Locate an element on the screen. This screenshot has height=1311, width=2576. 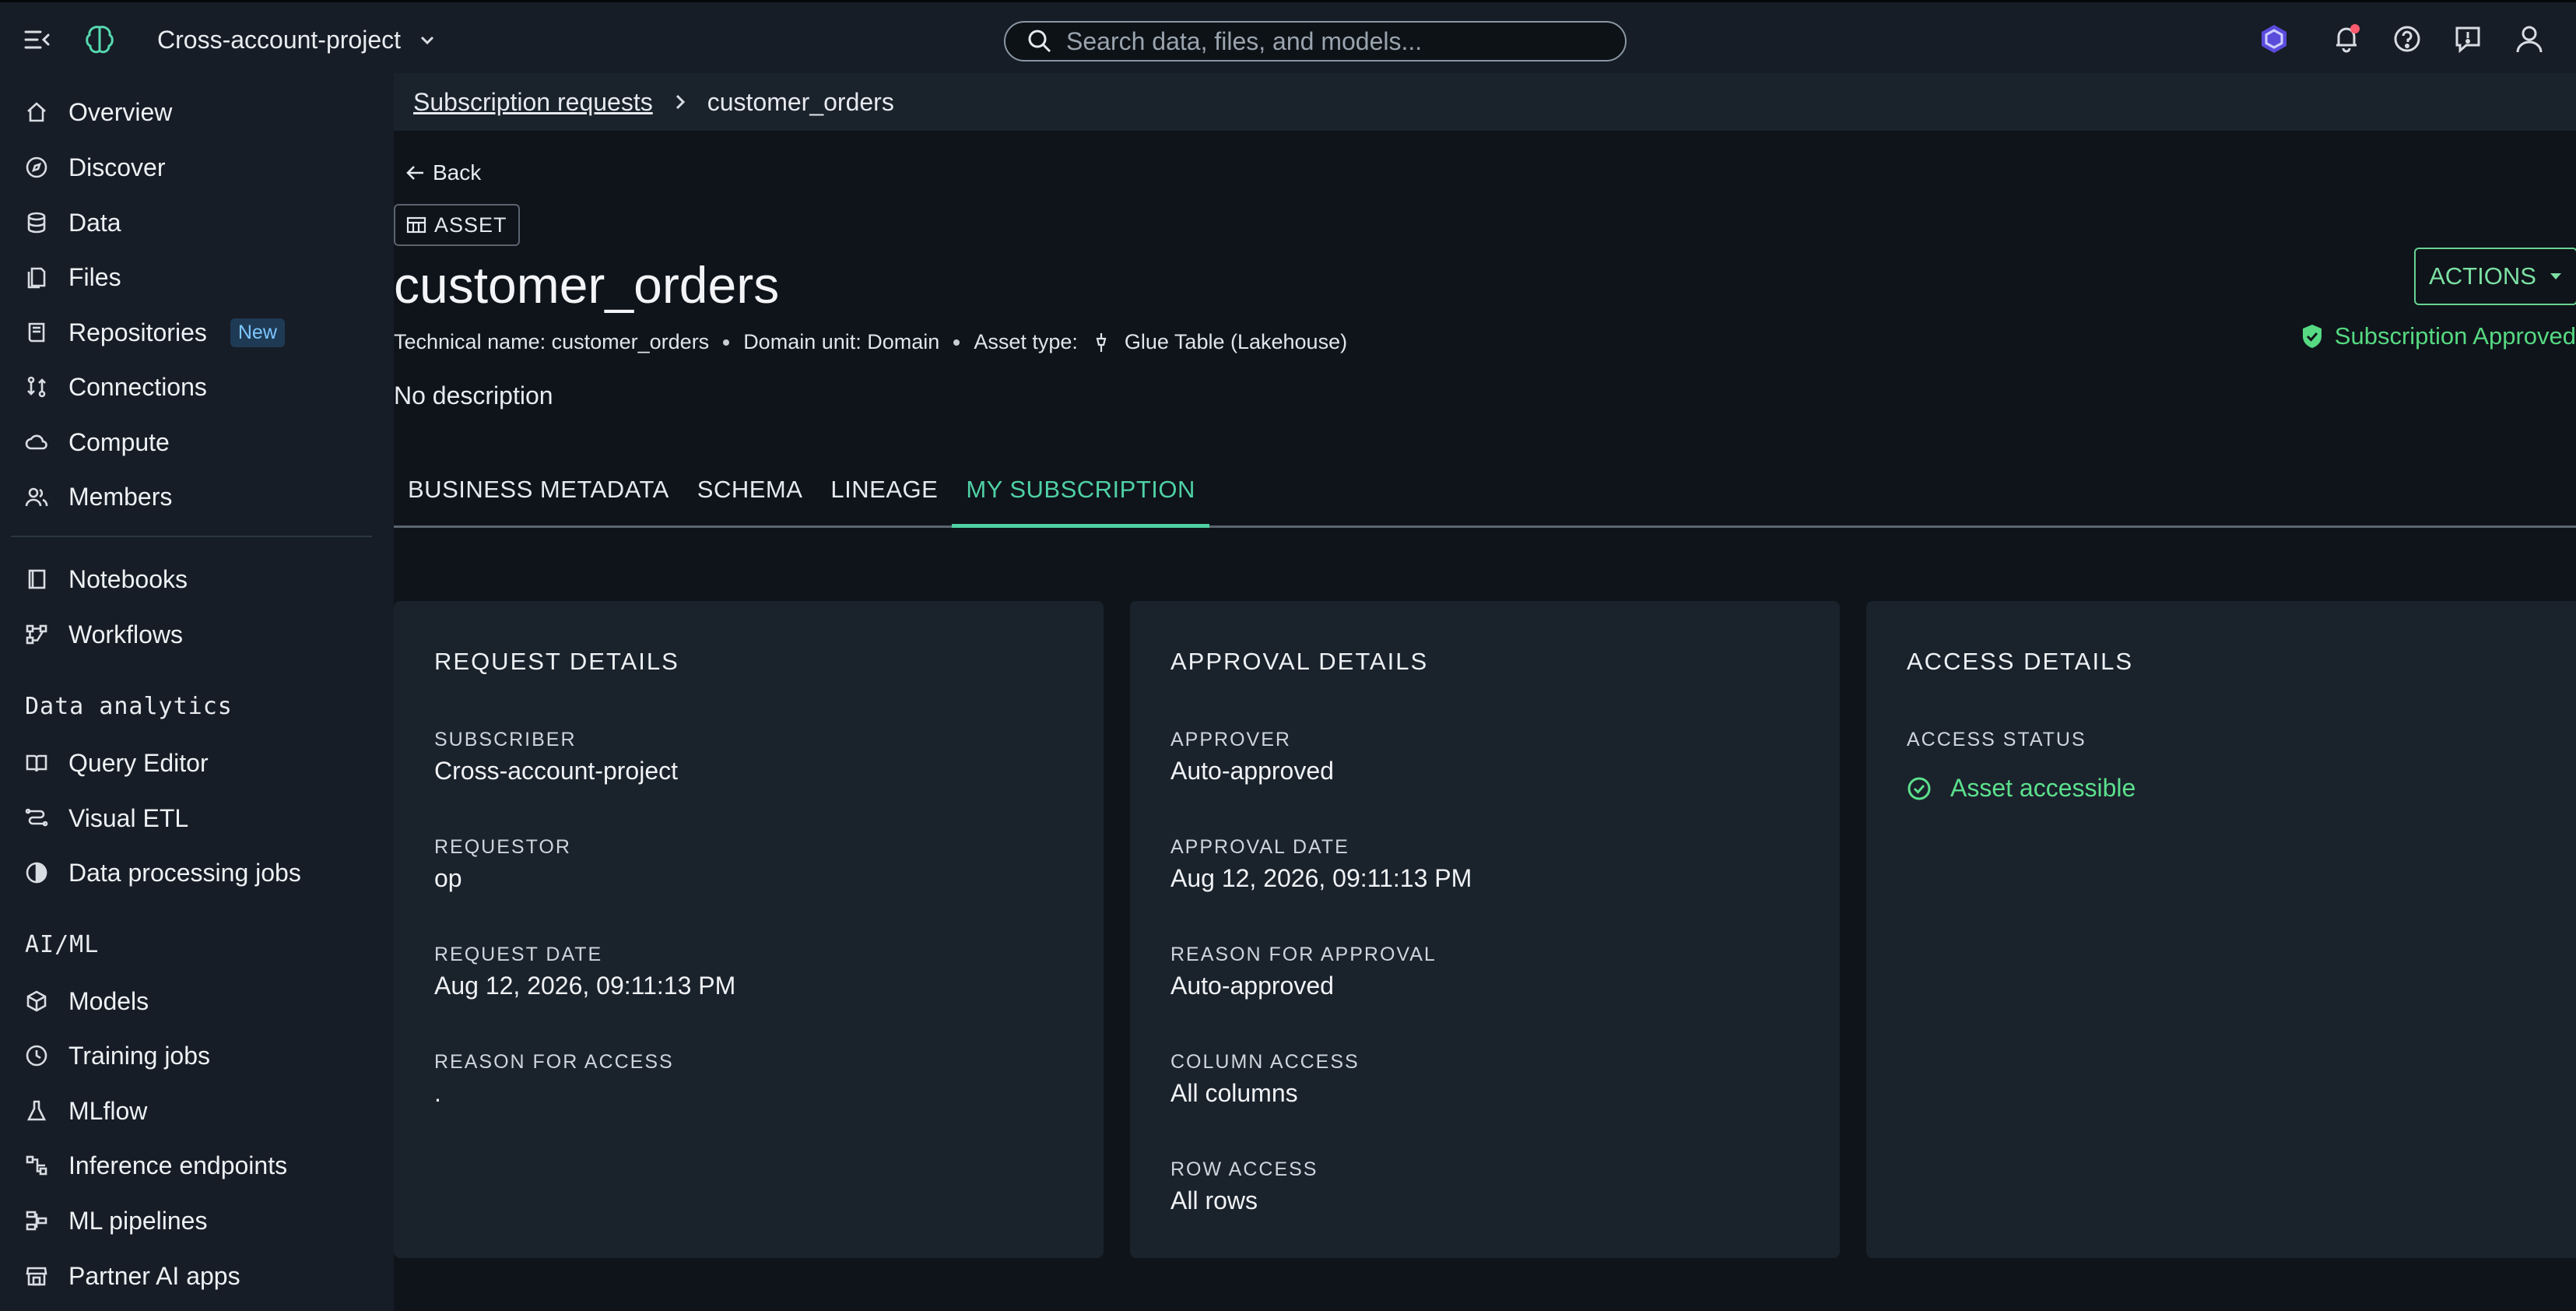
reason-for-approval-value: Auto-approved is located at coordinates (1252, 986).